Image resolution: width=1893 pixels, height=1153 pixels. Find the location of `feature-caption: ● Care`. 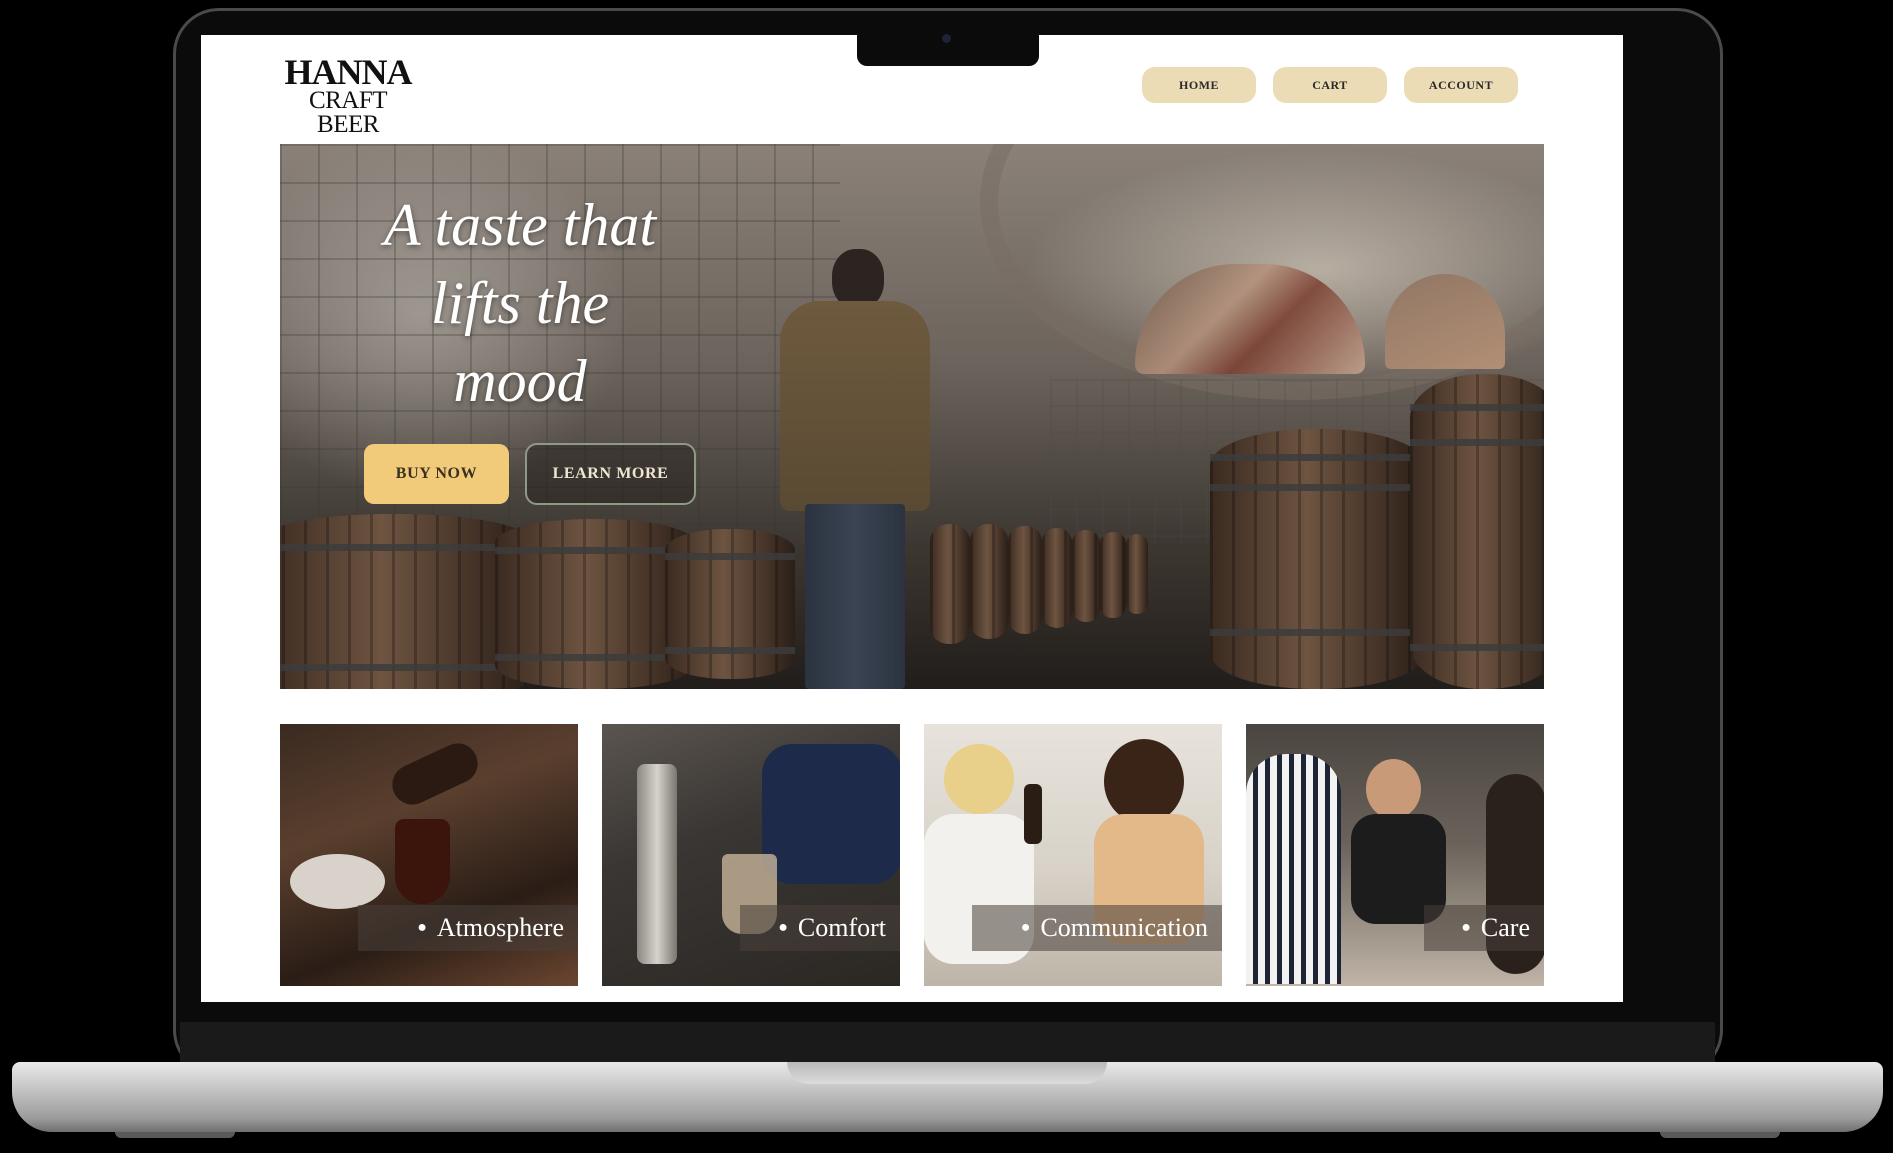

feature-caption: ● Care is located at coordinates (1484, 928).